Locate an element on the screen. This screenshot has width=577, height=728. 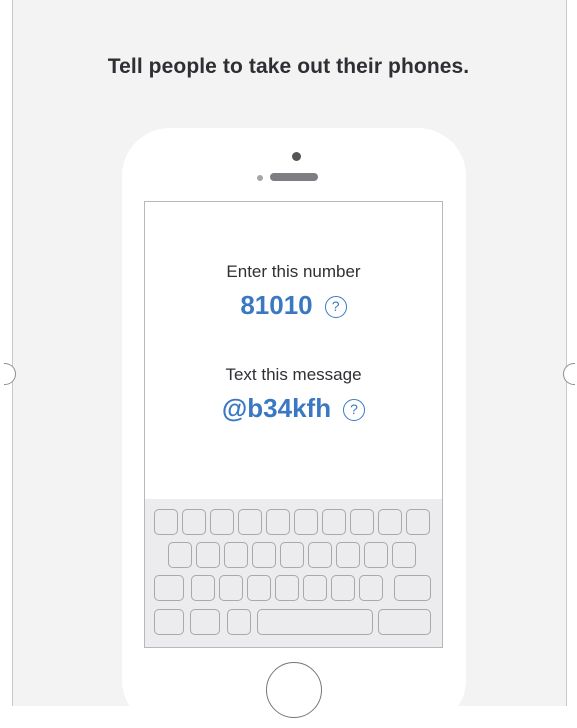
keyboard-backspace-key is located at coordinates (412, 588).